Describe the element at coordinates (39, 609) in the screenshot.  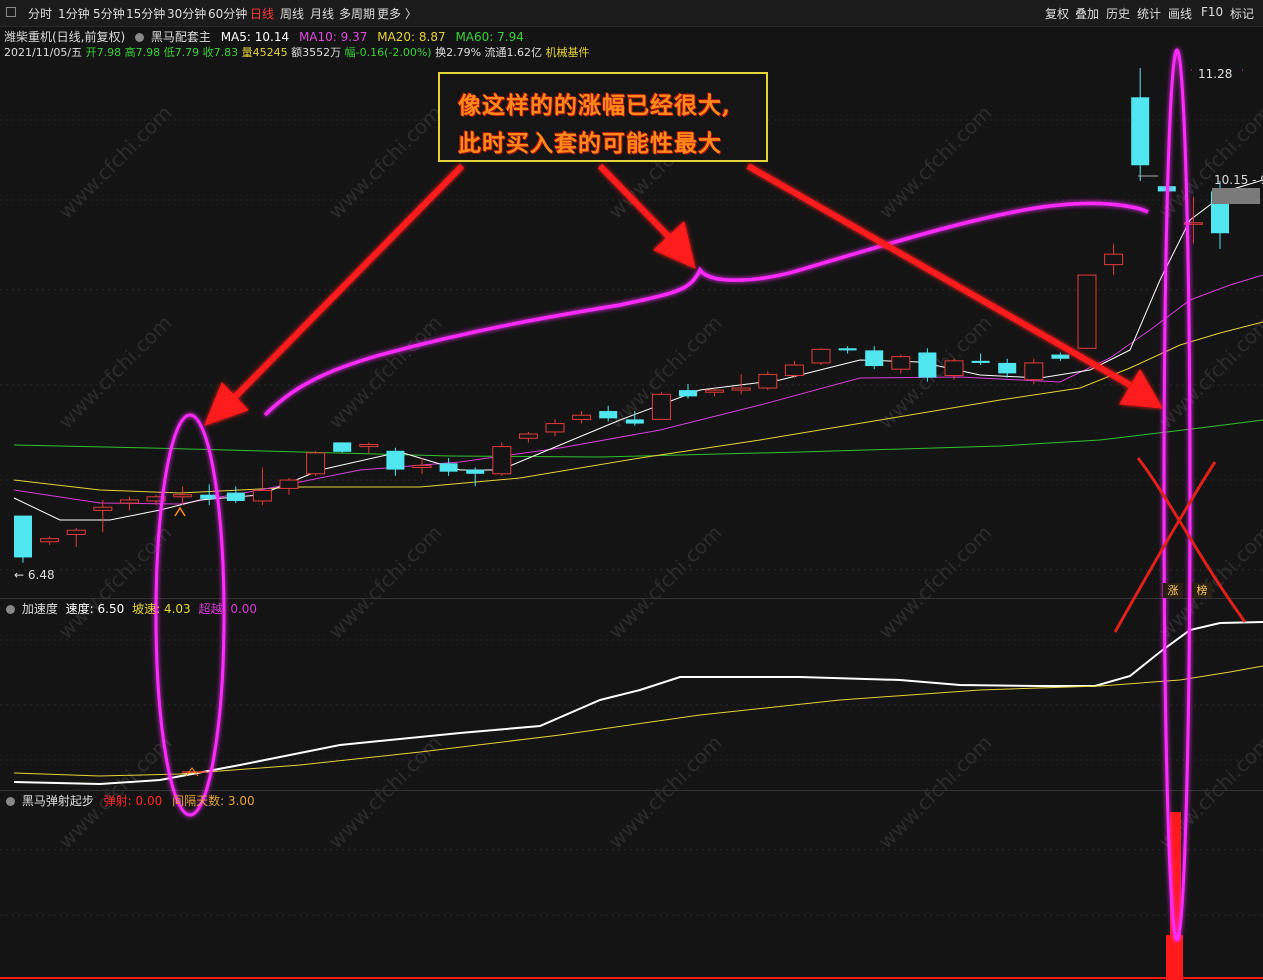
I see `accel-title: 加速度` at that location.